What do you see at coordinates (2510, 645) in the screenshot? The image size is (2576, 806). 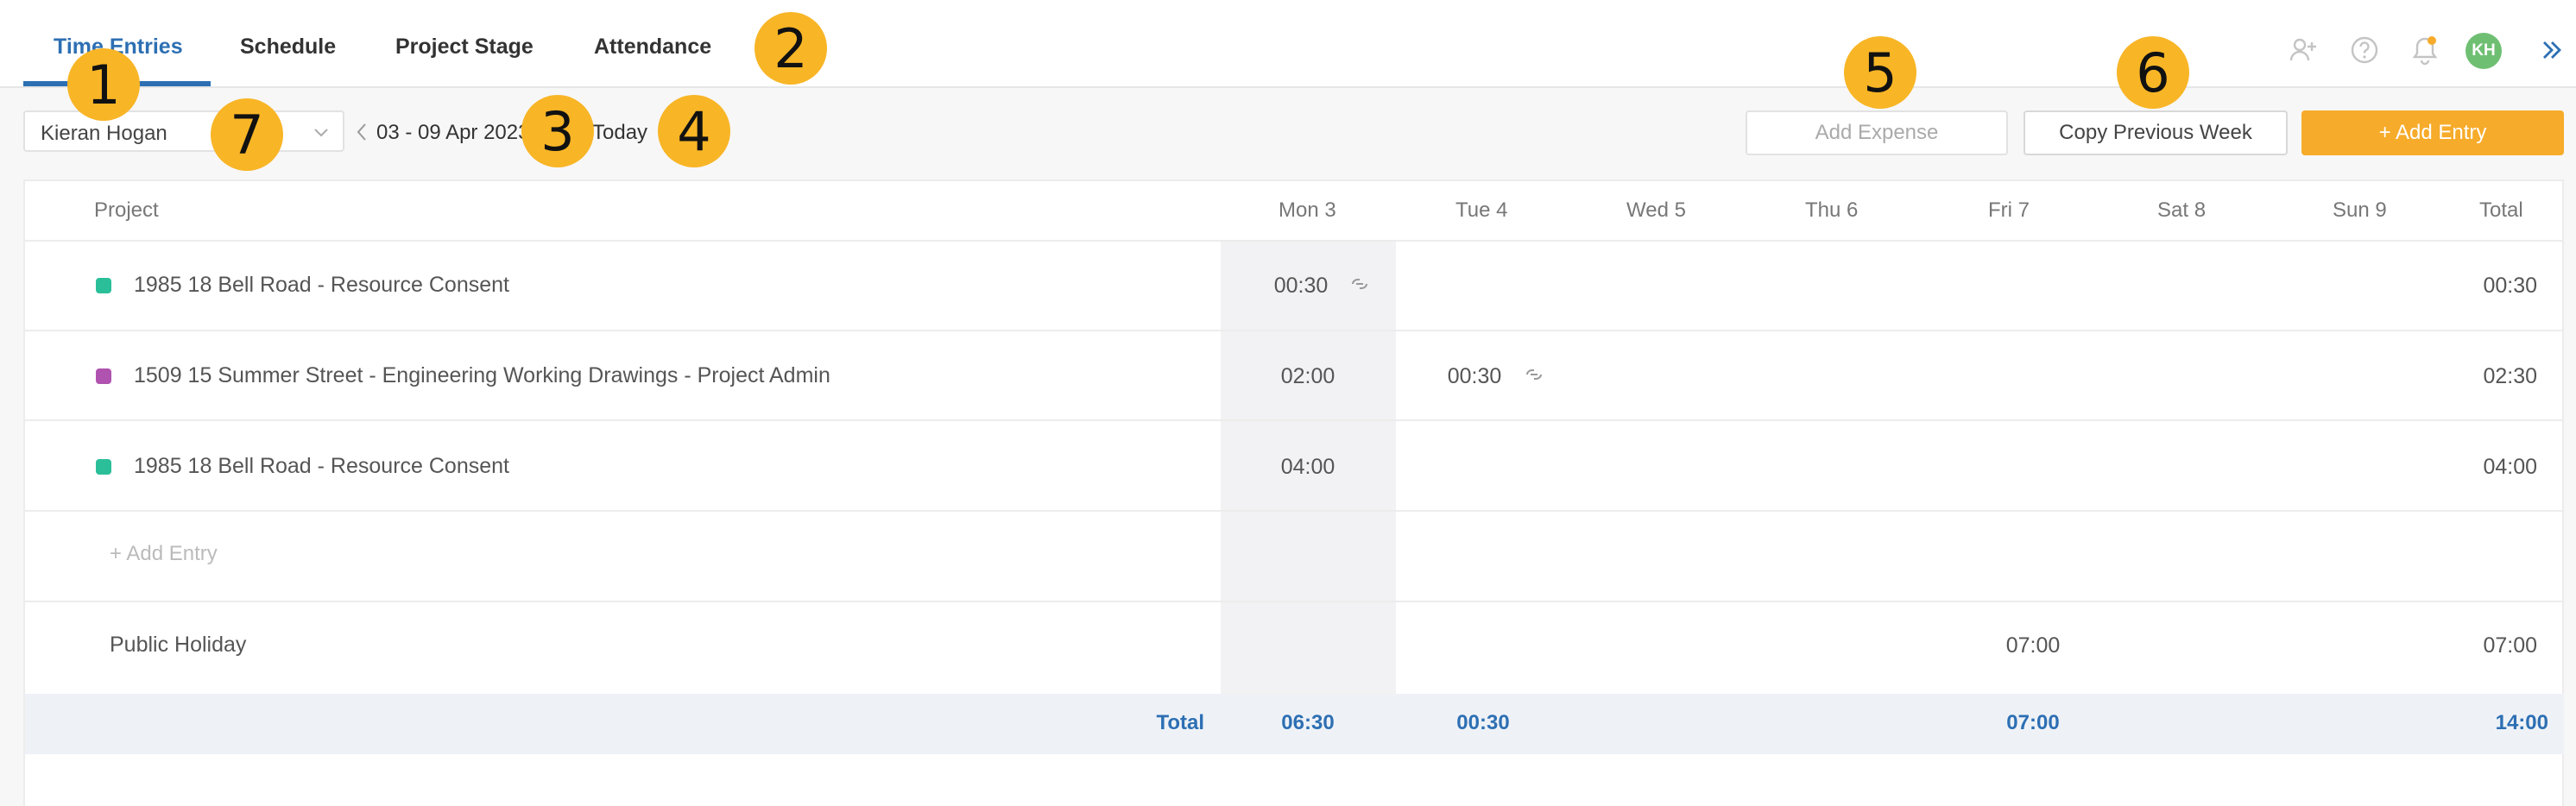 I see `public-holiday-total: 07:00` at bounding box center [2510, 645].